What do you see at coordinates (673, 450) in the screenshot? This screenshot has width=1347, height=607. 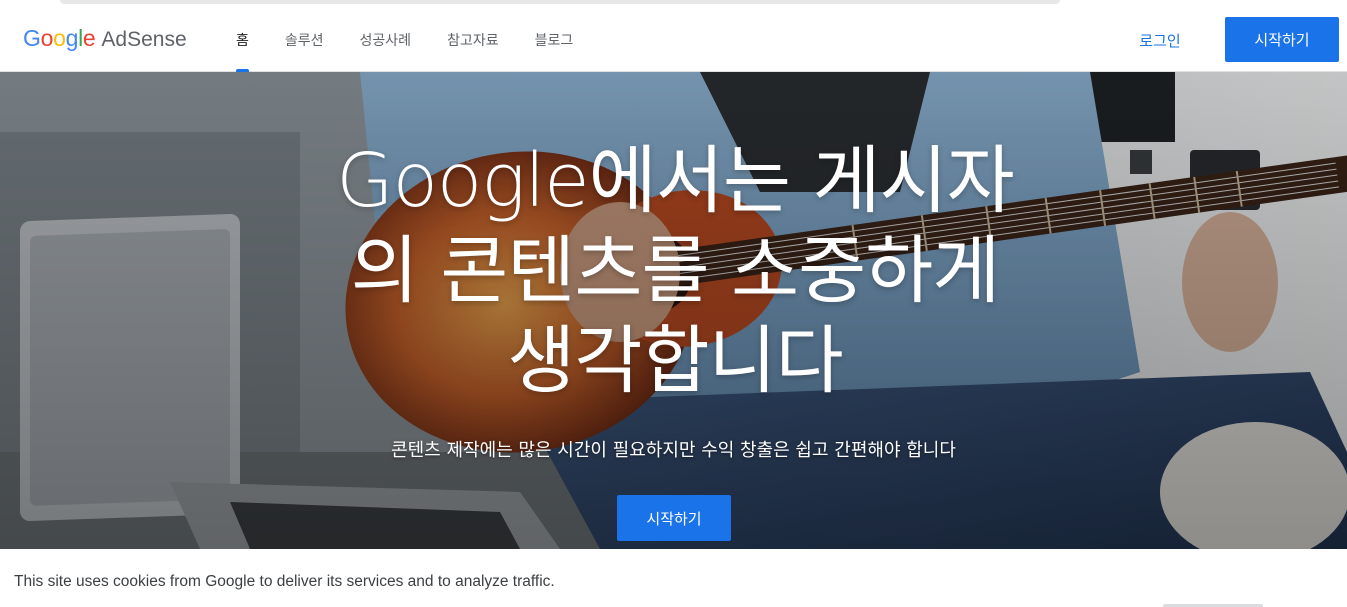 I see `hero-subtitle: 콘텐츠 제작에는 많은 시간이 필요하지만 수익 창출은 쉽고 간편해야 합니다` at bounding box center [673, 450].